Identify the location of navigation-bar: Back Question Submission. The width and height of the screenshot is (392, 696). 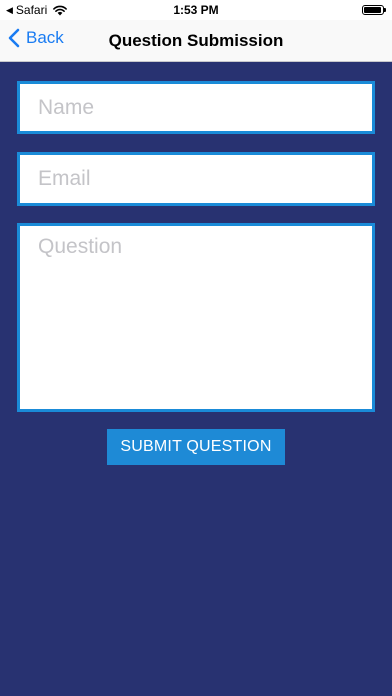
(196, 41).